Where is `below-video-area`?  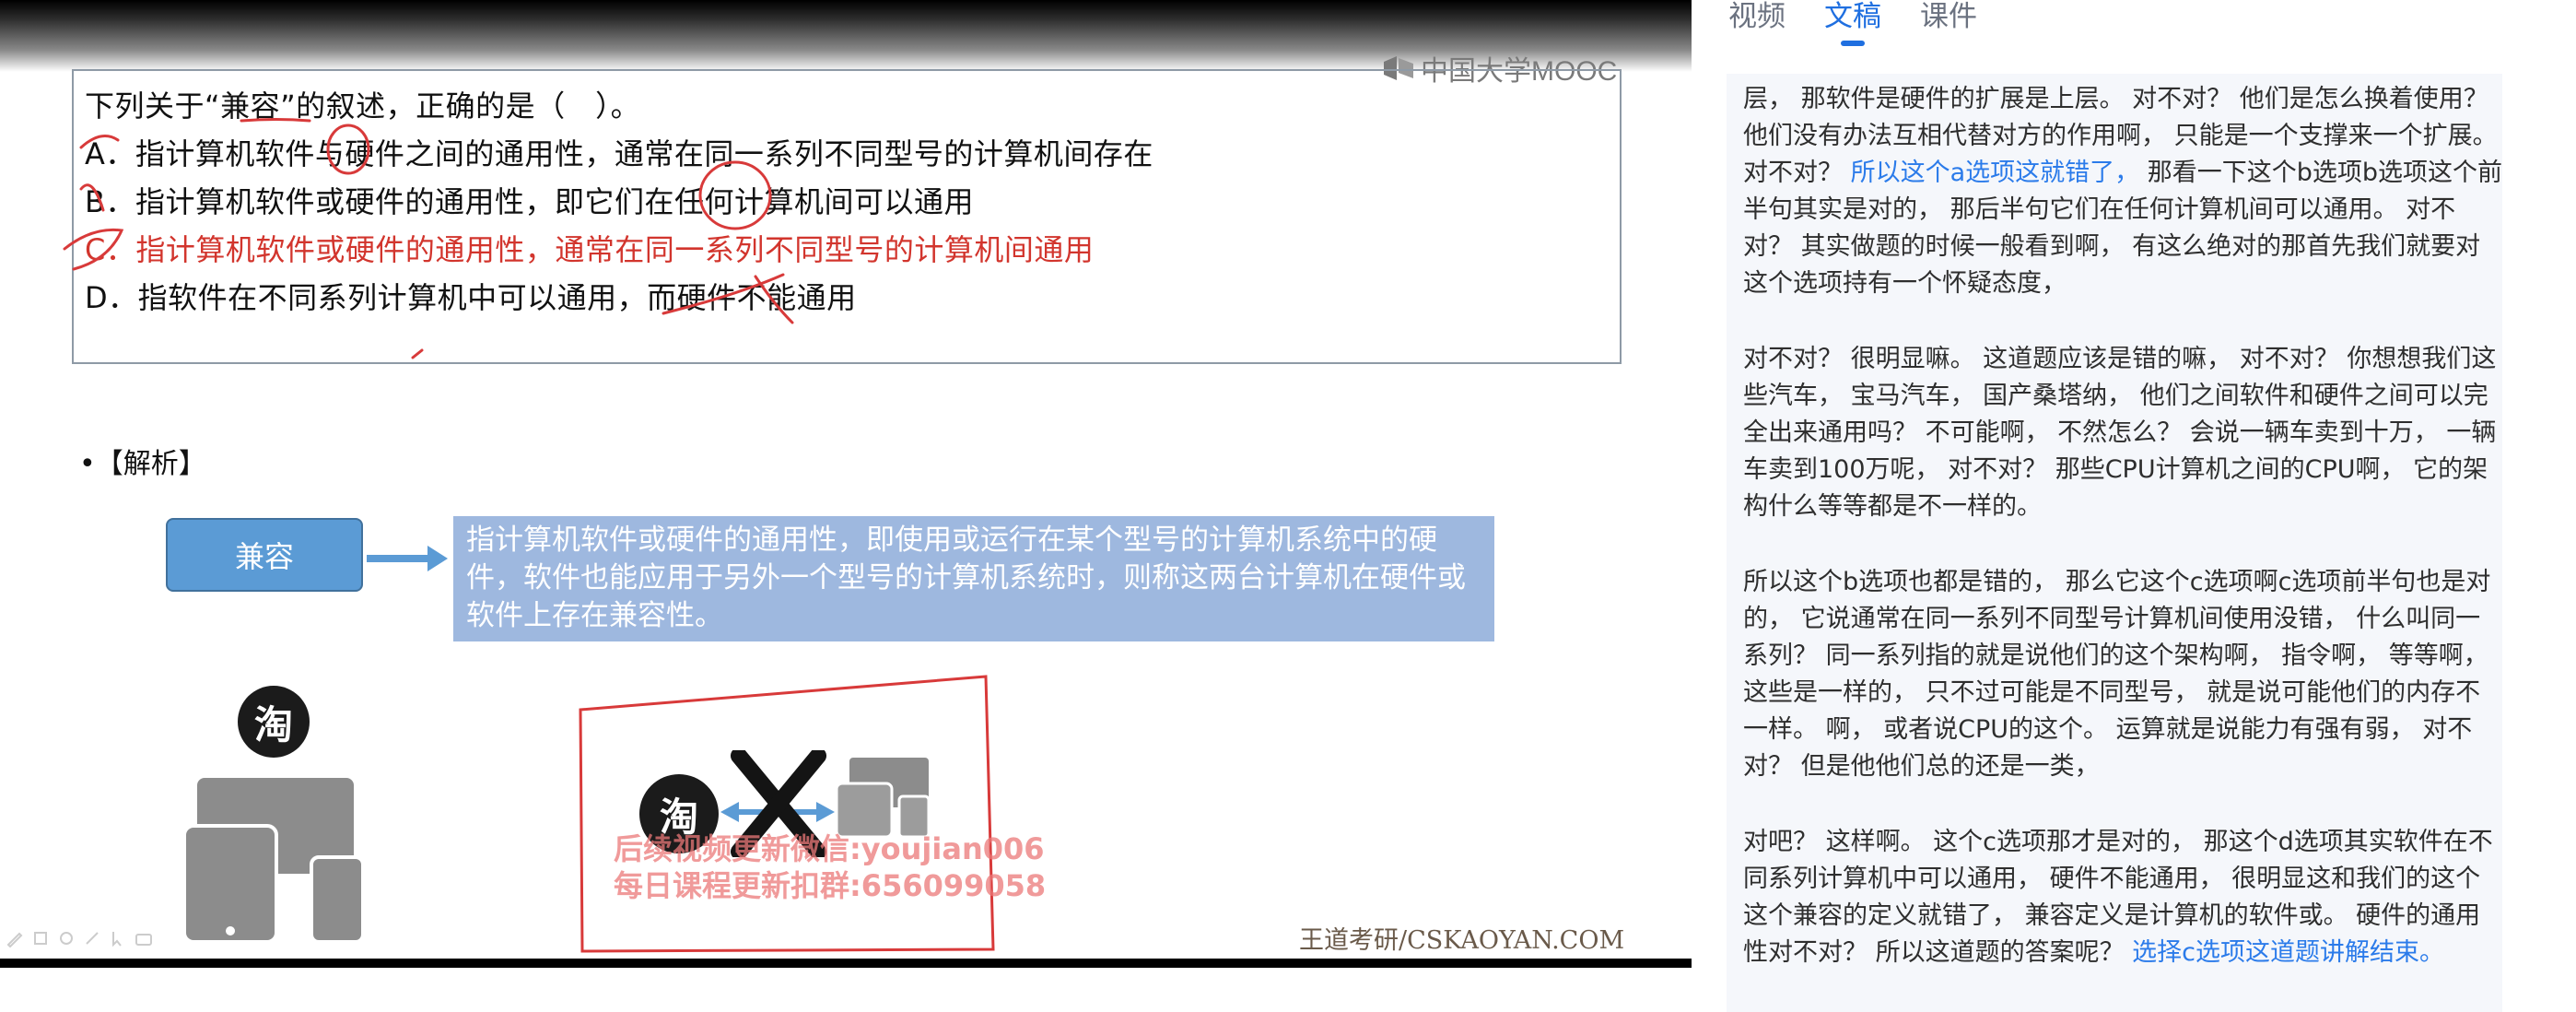 below-video-area is located at coordinates (846, 991).